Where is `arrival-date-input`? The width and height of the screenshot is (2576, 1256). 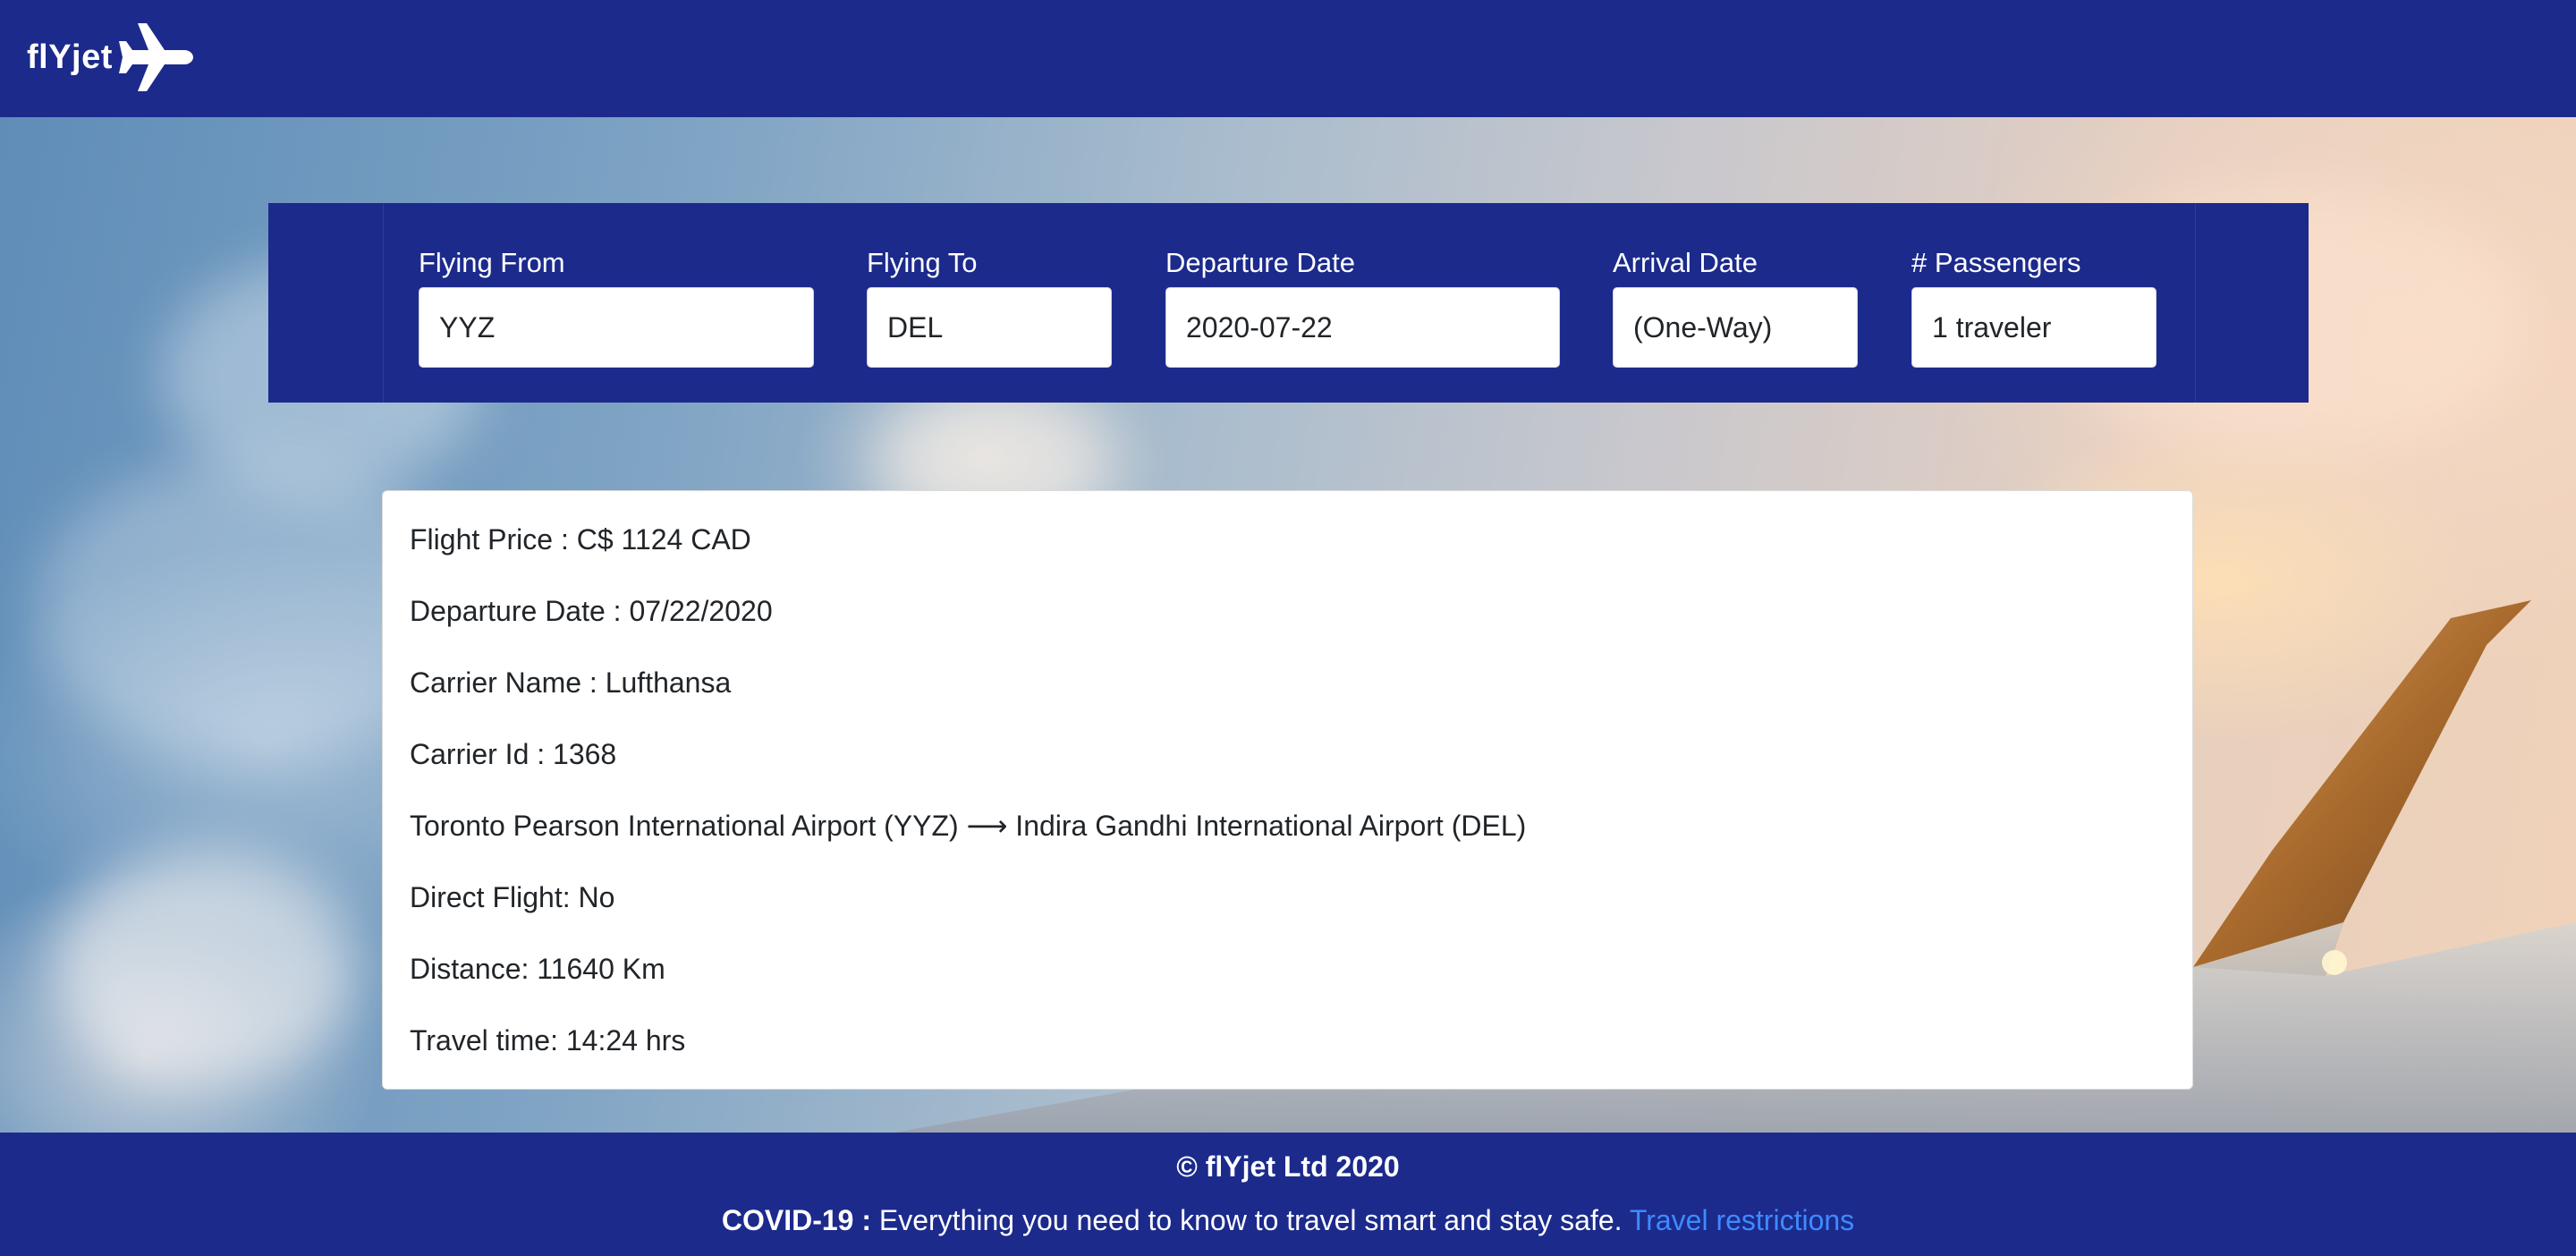
arrival-date-input is located at coordinates (1735, 327).